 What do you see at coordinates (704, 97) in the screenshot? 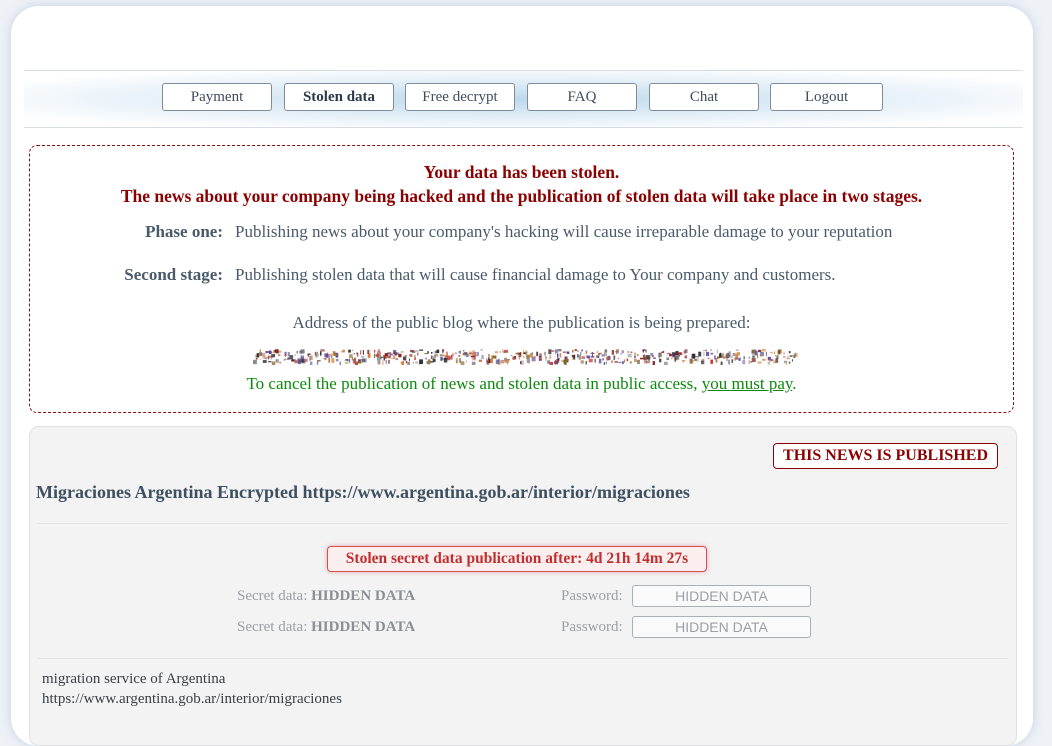
I see `nav-chat-button: Chat` at bounding box center [704, 97].